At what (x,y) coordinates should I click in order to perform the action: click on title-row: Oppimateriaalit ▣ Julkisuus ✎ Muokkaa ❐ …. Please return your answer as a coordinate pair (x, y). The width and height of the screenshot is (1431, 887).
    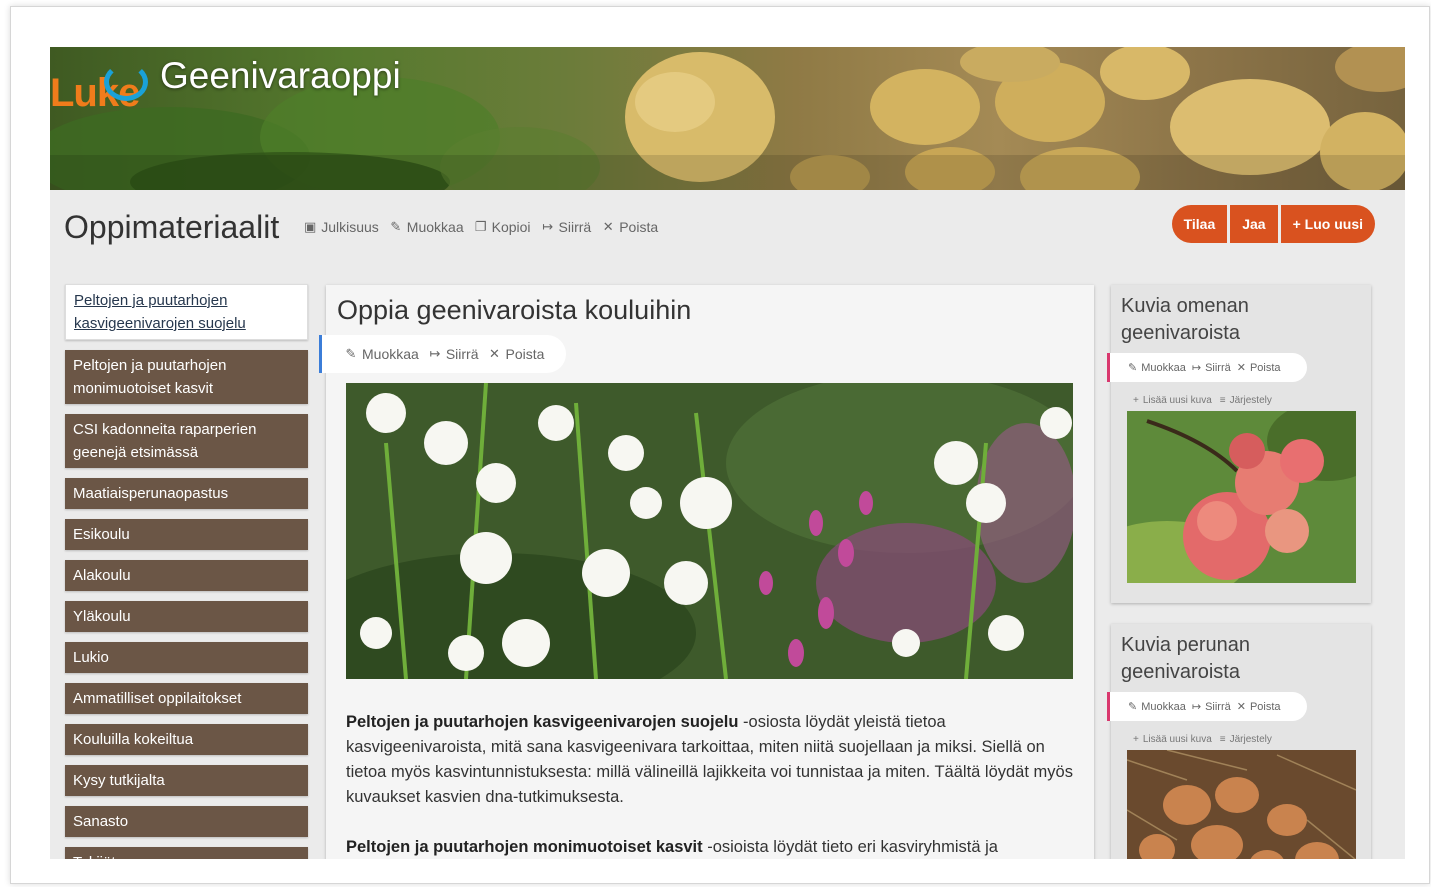
    Looking at the image, I should click on (361, 227).